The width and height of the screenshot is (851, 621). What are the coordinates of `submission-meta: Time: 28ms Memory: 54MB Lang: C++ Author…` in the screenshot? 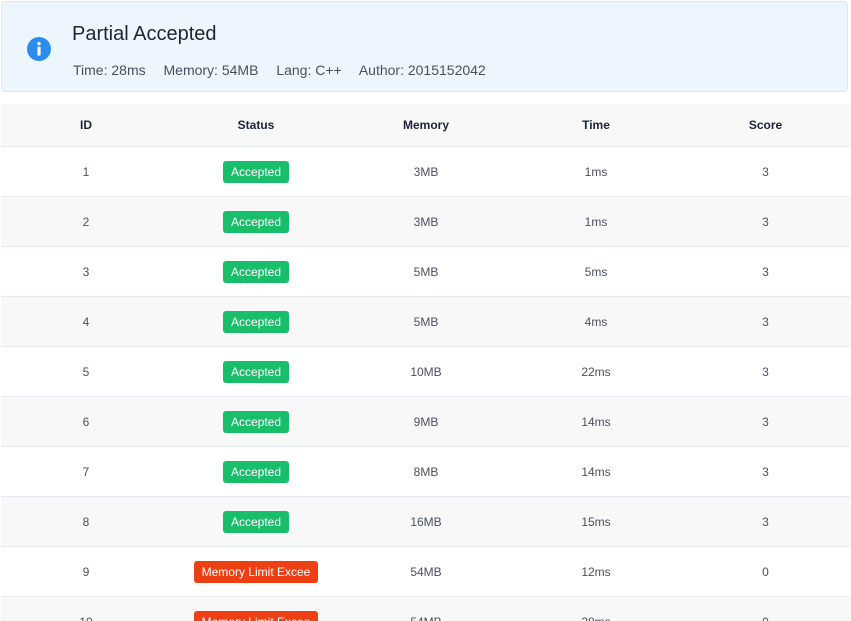 It's located at (279, 70).